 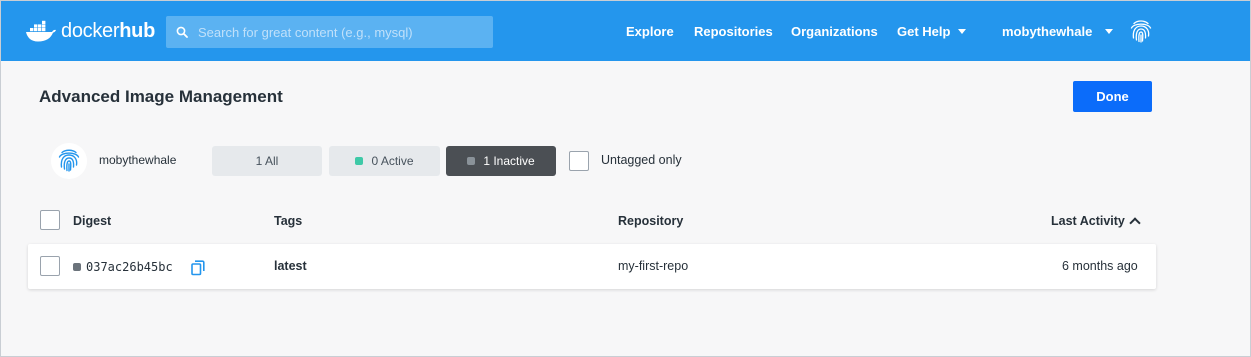 I want to click on nav-explore: Explore, so click(x=650, y=31).